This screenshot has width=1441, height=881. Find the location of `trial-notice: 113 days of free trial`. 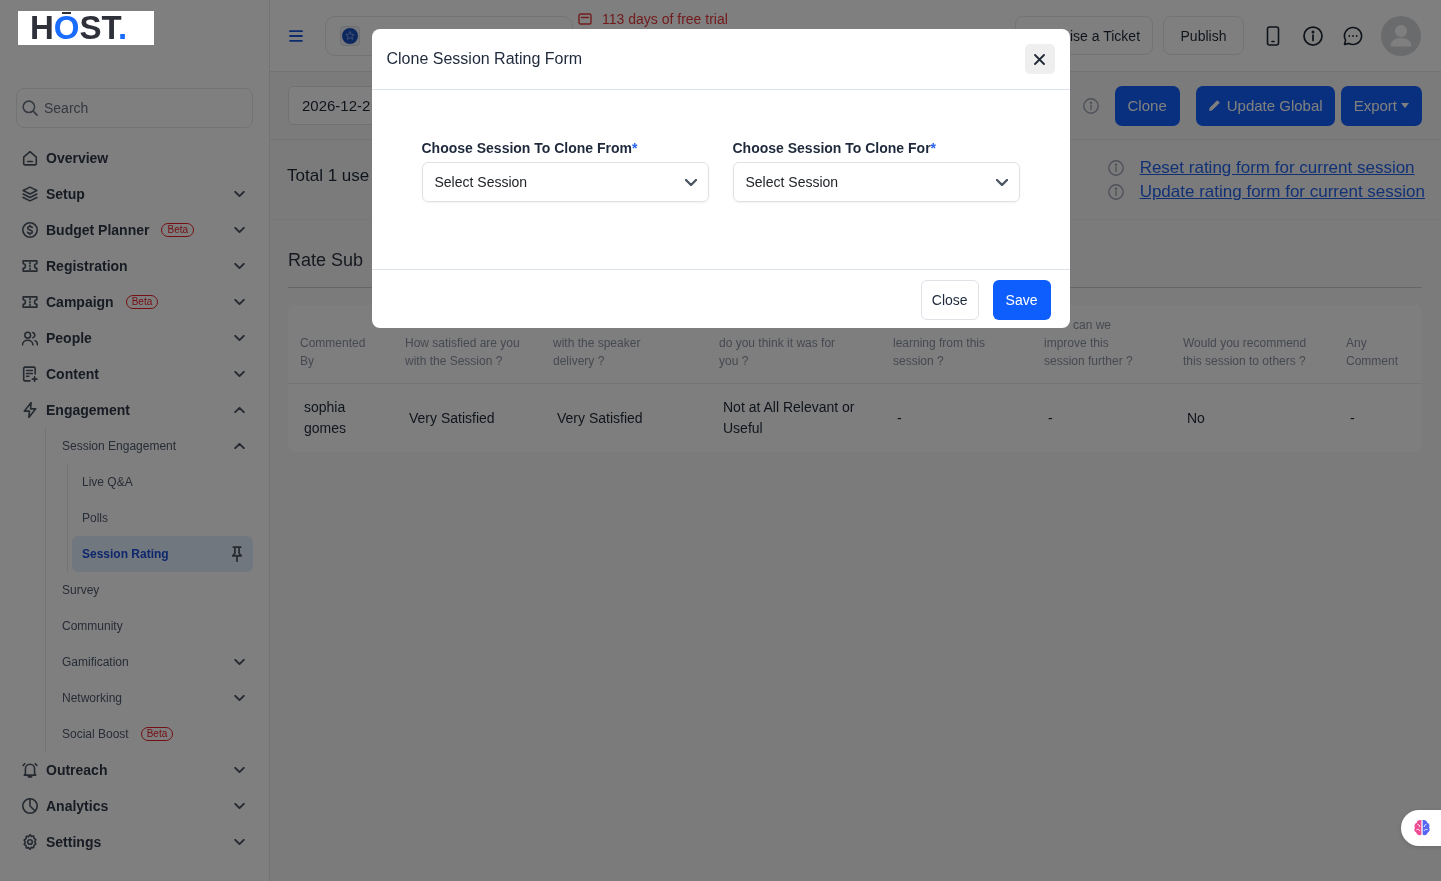

trial-notice: 113 days of free trial is located at coordinates (665, 19).